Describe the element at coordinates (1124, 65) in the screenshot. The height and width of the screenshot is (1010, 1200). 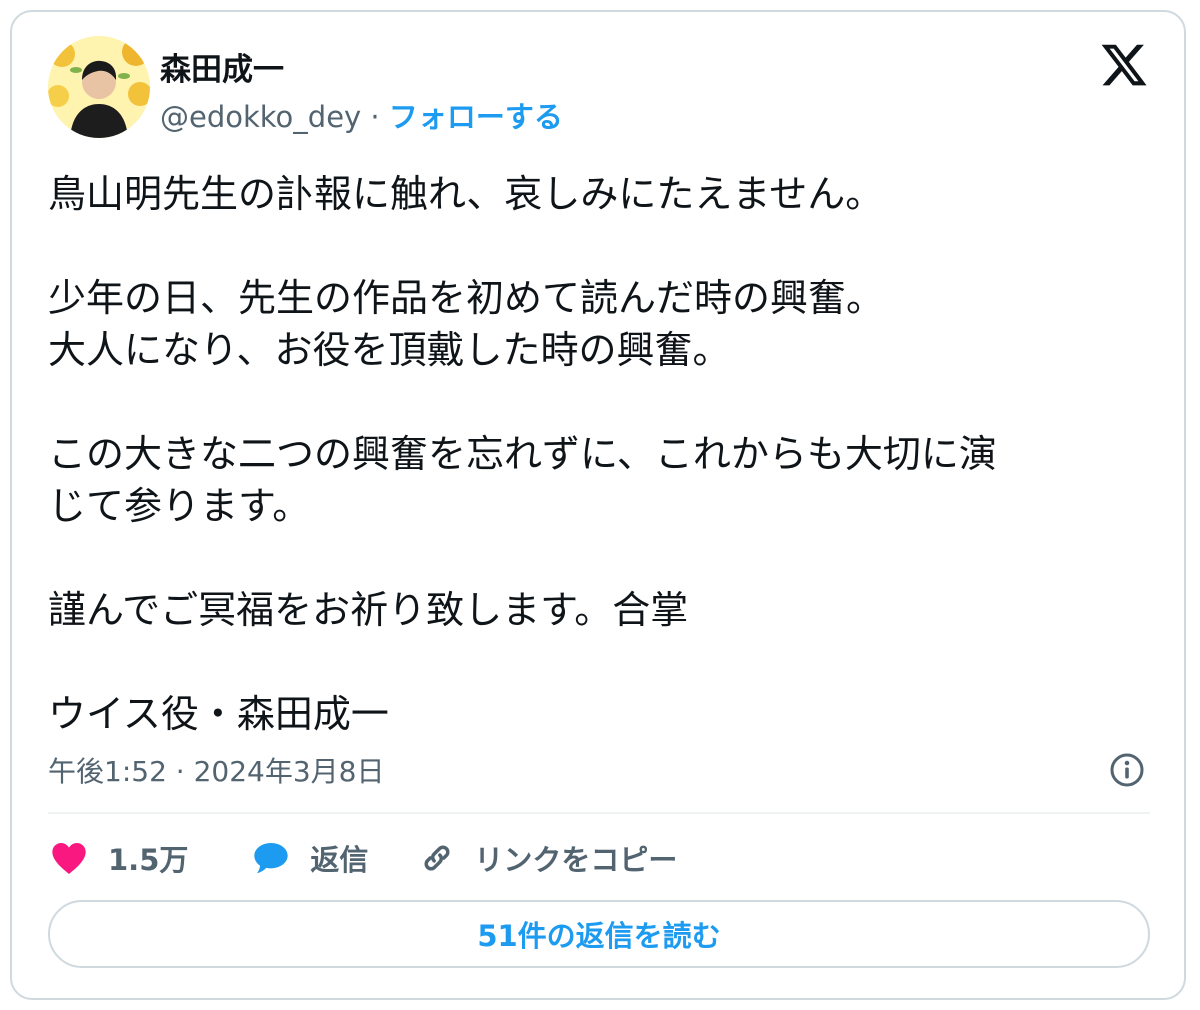
I see `x-logo-icon` at that location.